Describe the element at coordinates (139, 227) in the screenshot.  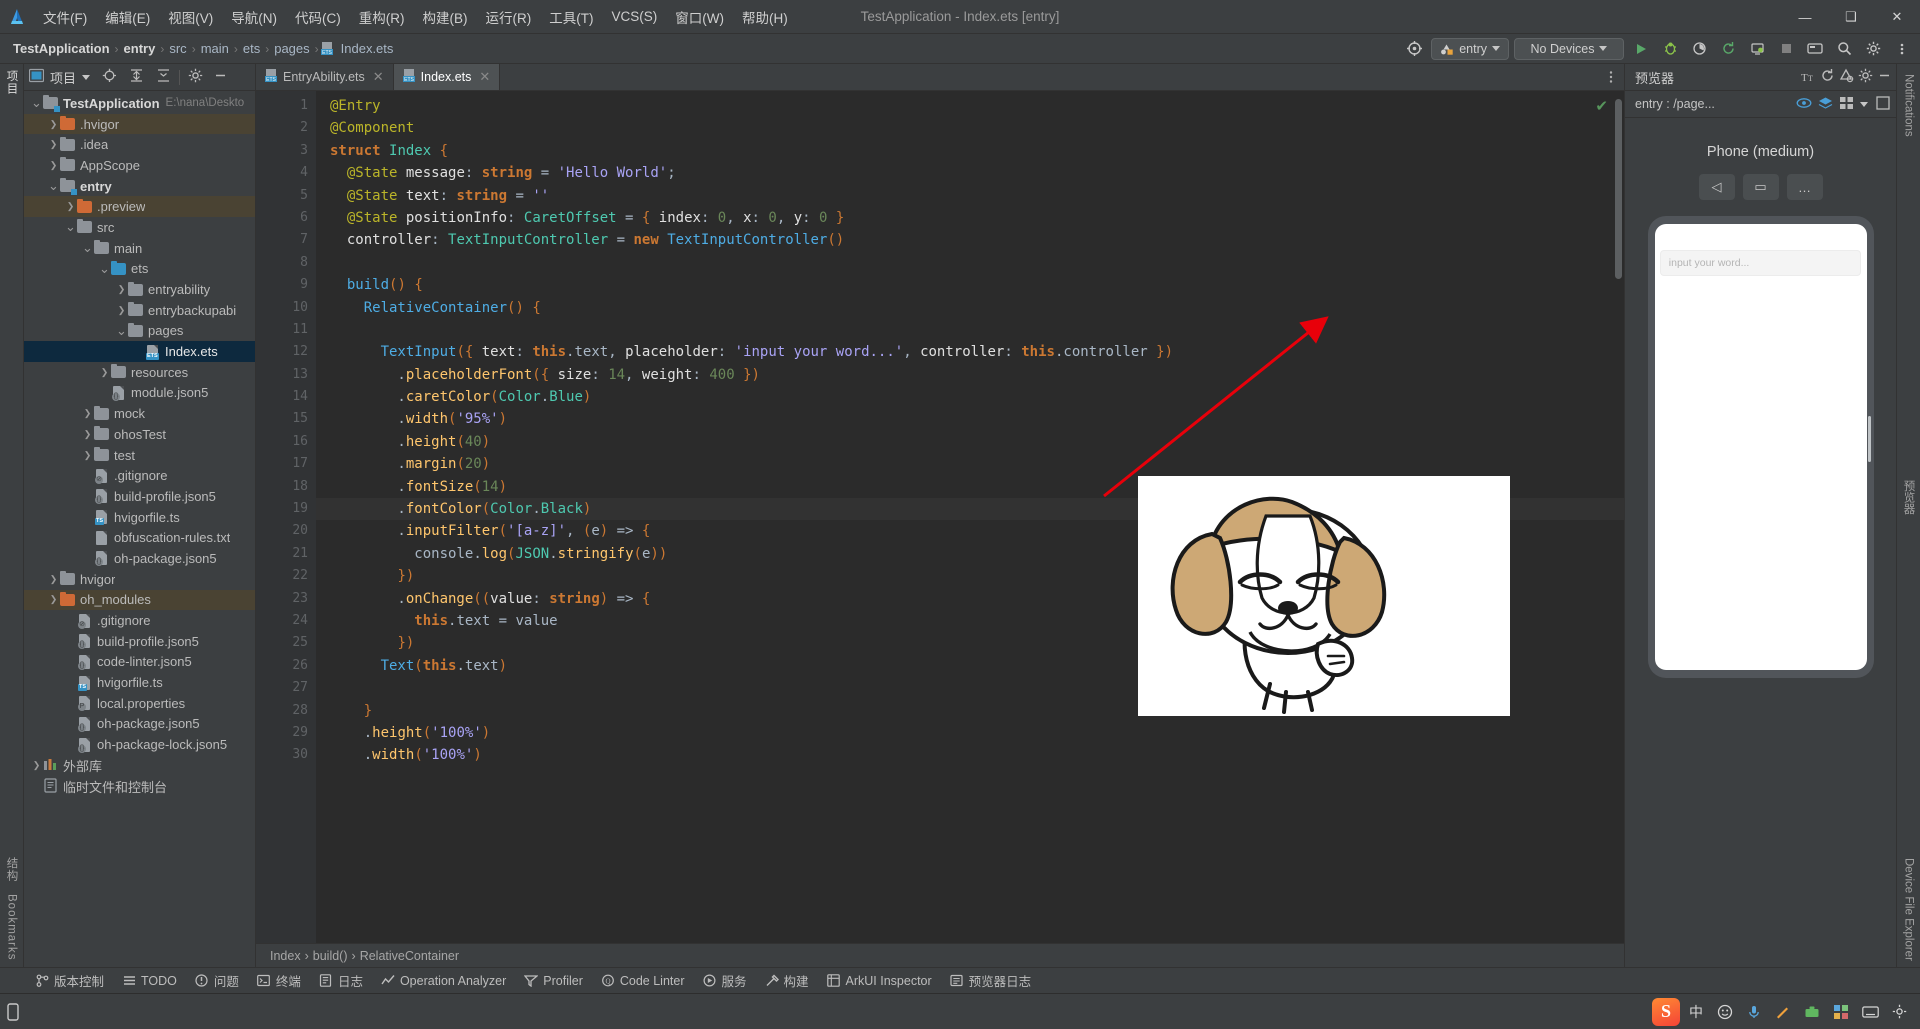
I see `tree-node: ⌄ src` at that location.